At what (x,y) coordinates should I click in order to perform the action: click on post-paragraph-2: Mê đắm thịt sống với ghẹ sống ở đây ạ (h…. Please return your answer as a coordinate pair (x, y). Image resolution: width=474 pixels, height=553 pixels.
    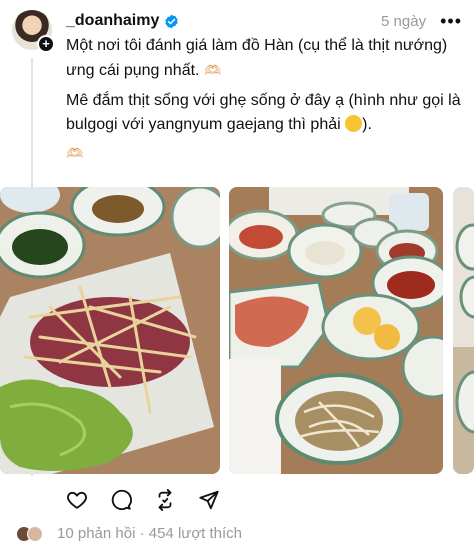
    Looking at the image, I should click on (266, 113).